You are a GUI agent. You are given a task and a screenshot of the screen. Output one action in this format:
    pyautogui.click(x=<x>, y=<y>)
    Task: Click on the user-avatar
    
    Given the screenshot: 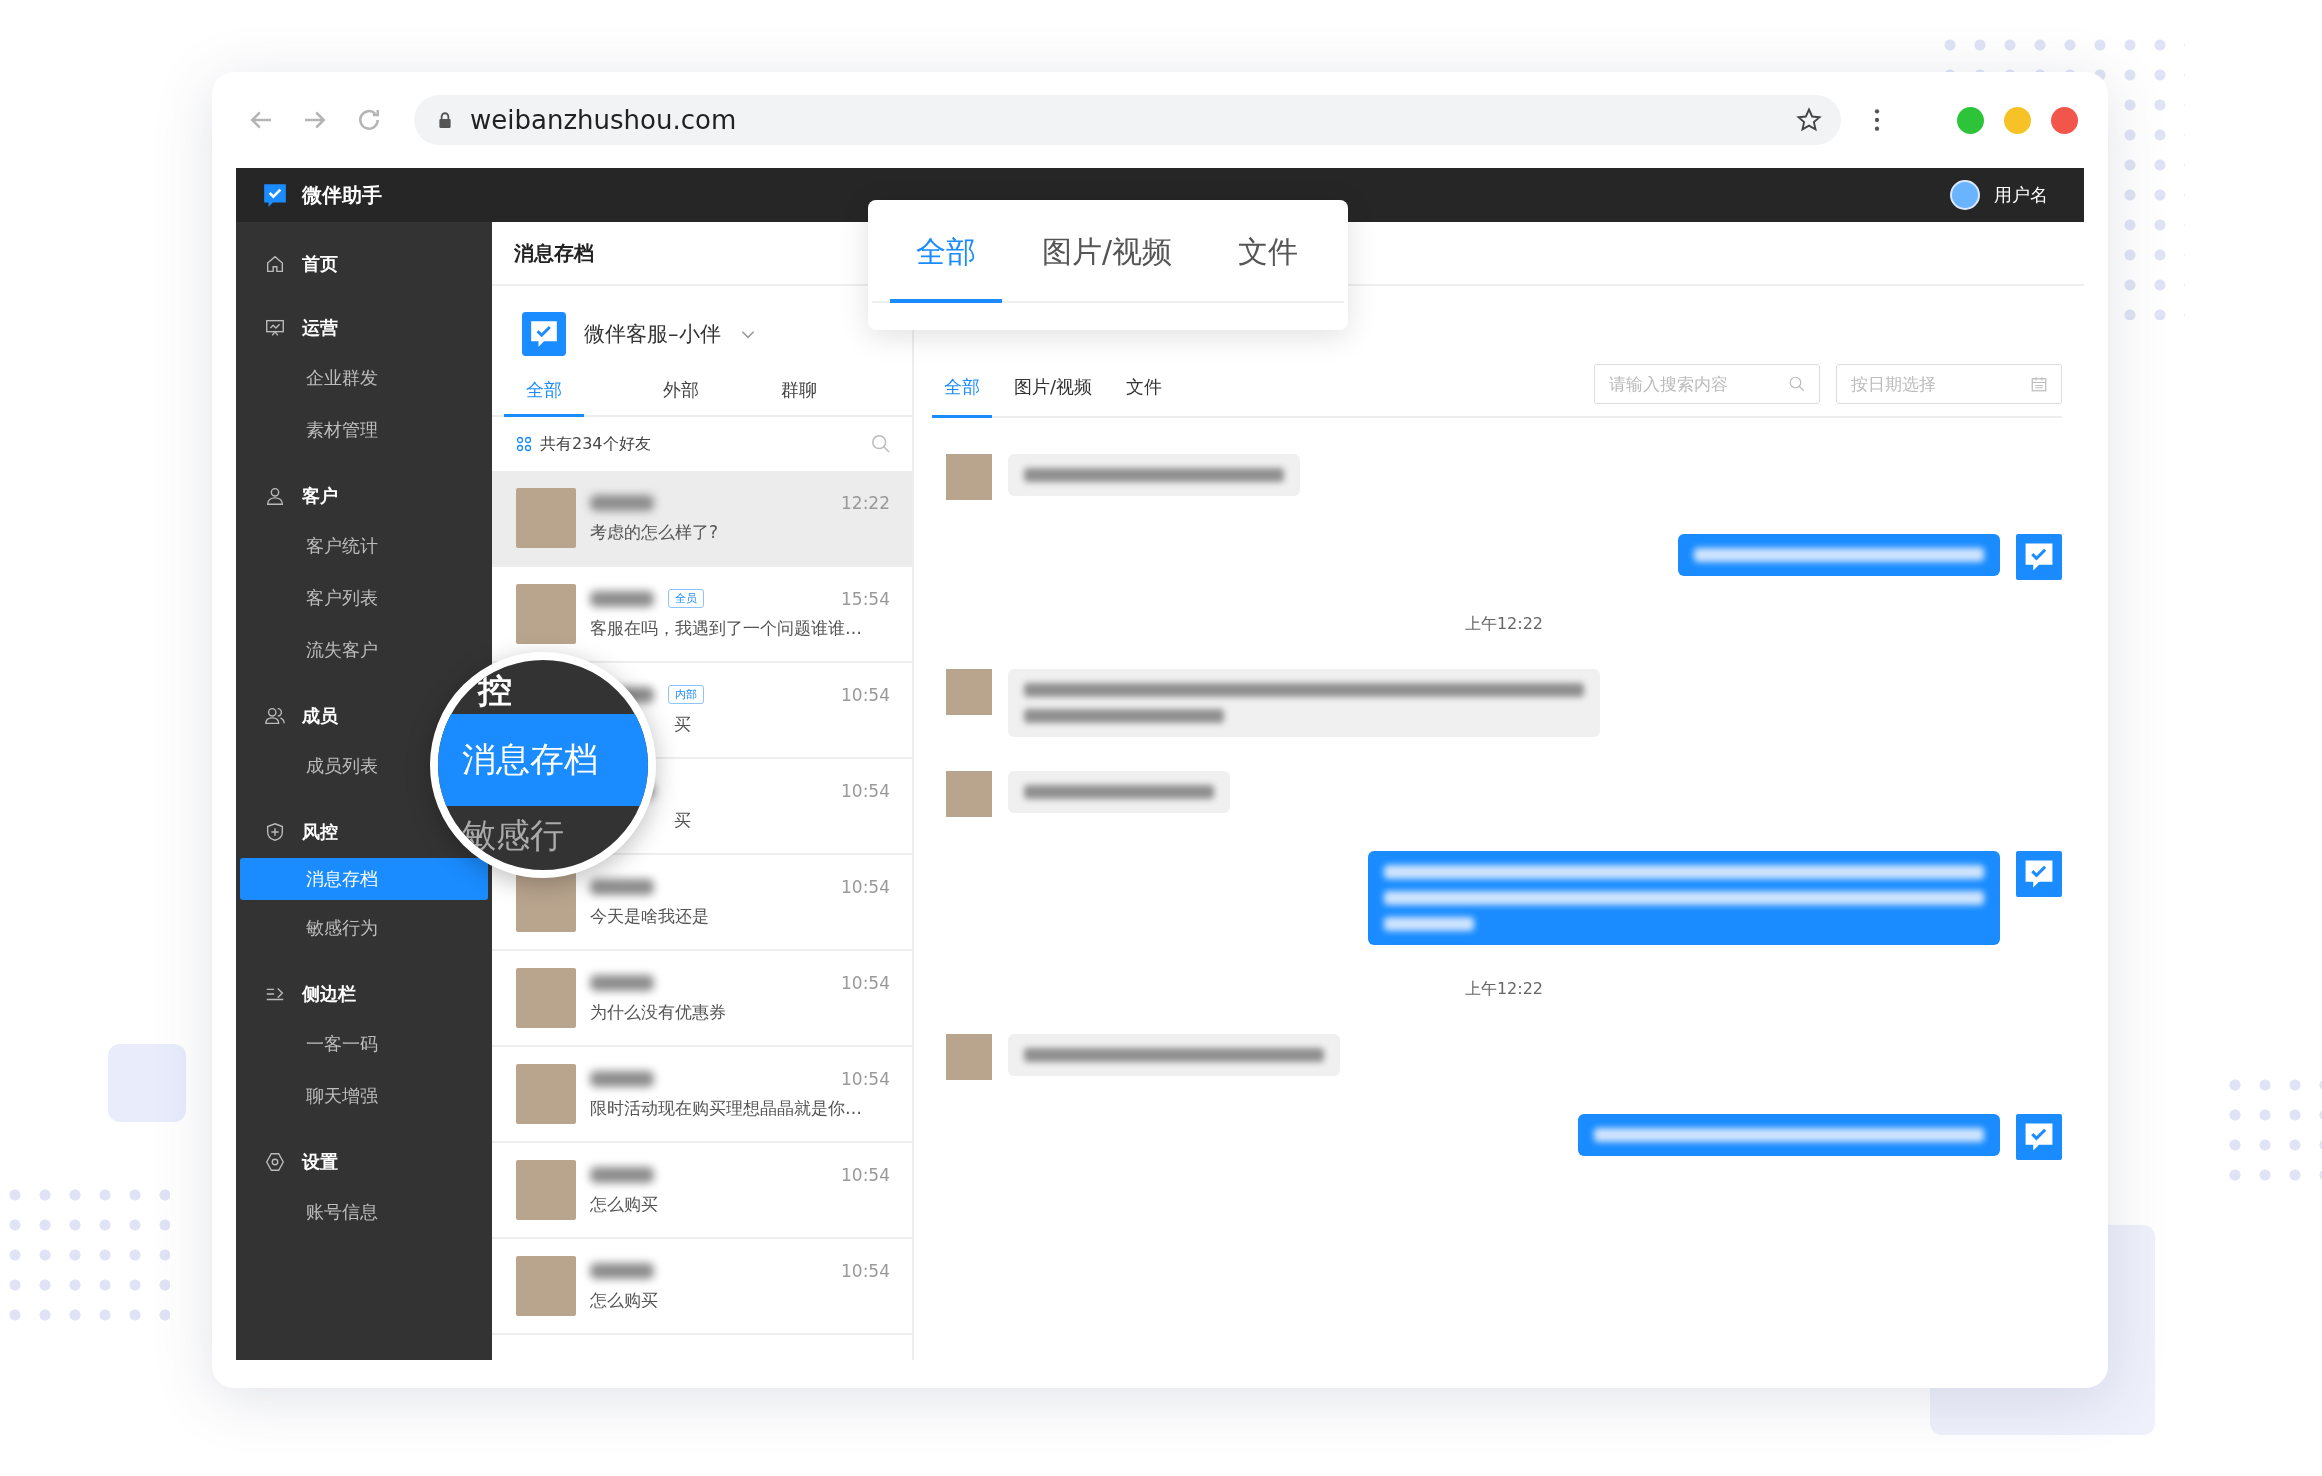 What is the action you would take?
    pyautogui.click(x=1965, y=195)
    